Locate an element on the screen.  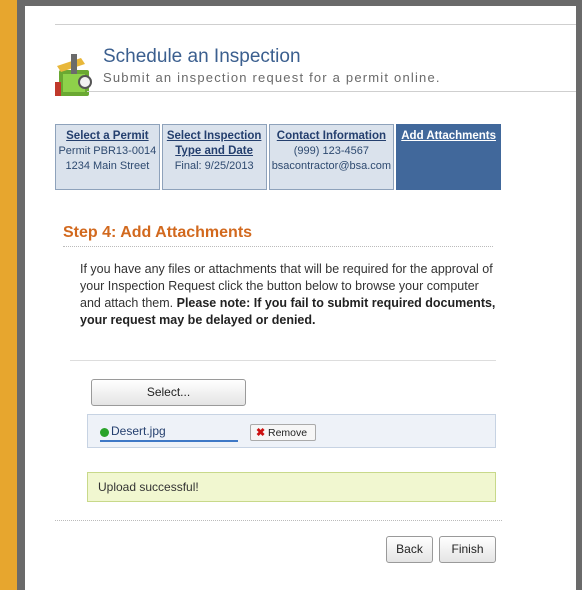
section-heading: Step 4: Add Attachments is located at coordinates (158, 232).